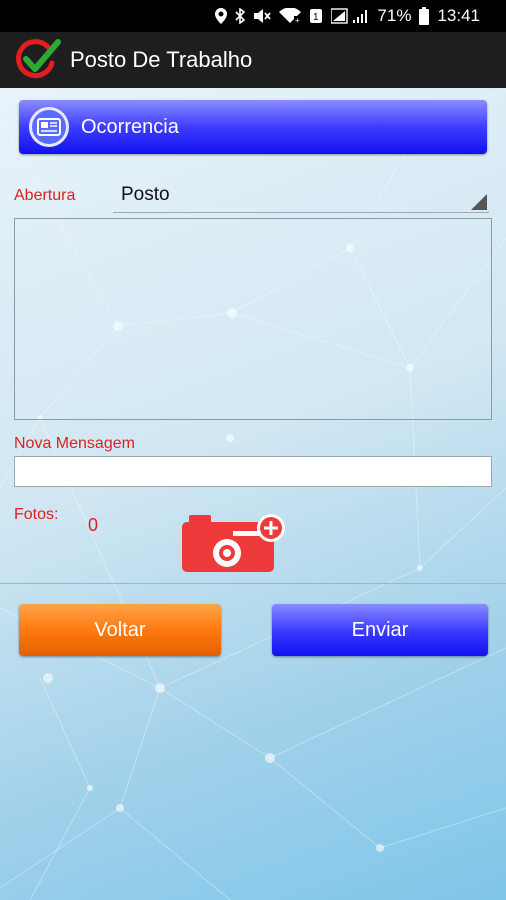 The image size is (506, 900). What do you see at coordinates (458, 15) in the screenshot?
I see `clock: 13:41` at bounding box center [458, 15].